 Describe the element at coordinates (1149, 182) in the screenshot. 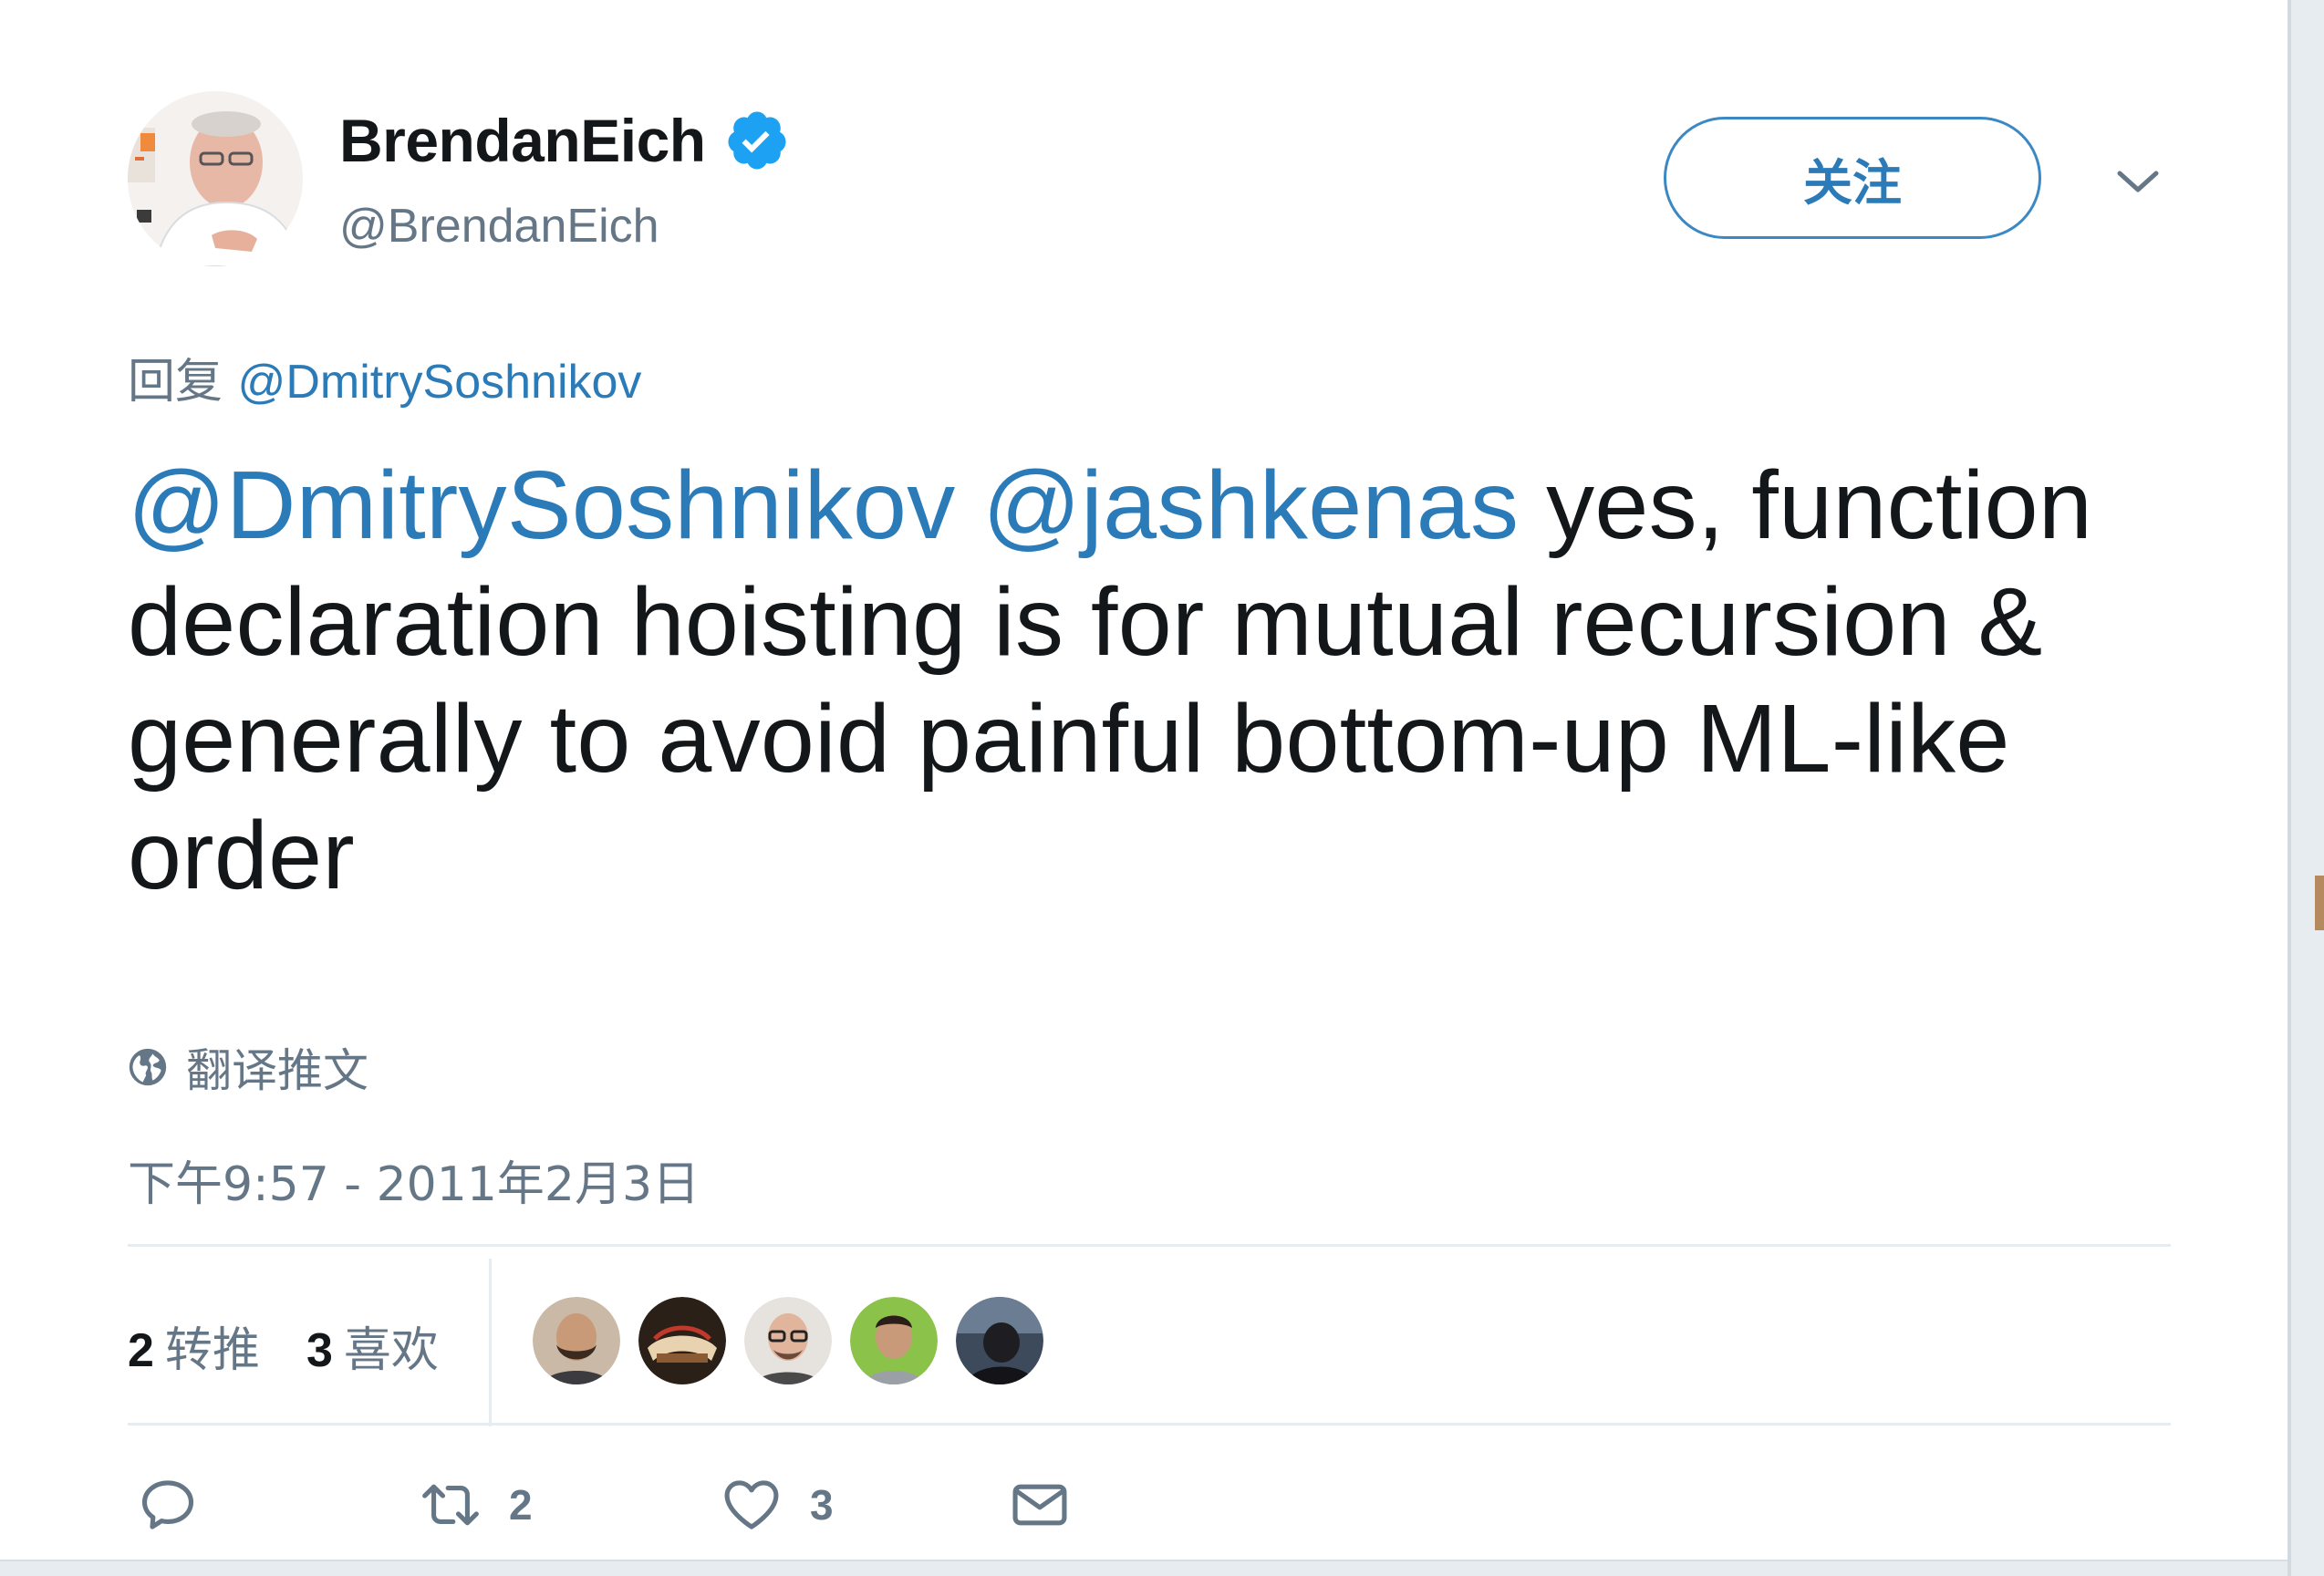

I see `tweet-header: BrendanEich @BrendanEich 关注` at that location.